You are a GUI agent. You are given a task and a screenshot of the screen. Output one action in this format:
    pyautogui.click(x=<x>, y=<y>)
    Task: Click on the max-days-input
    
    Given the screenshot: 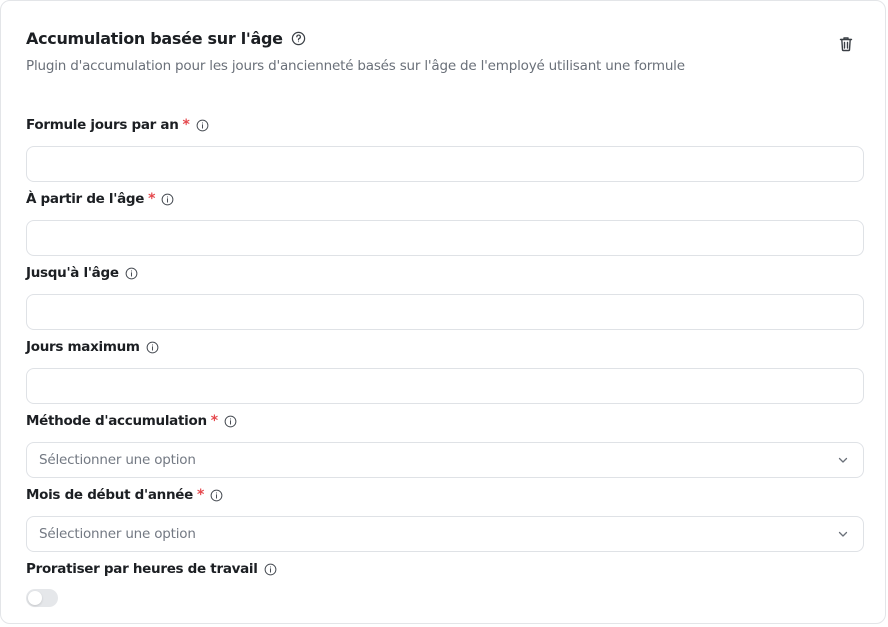 What is the action you would take?
    pyautogui.click(x=445, y=386)
    